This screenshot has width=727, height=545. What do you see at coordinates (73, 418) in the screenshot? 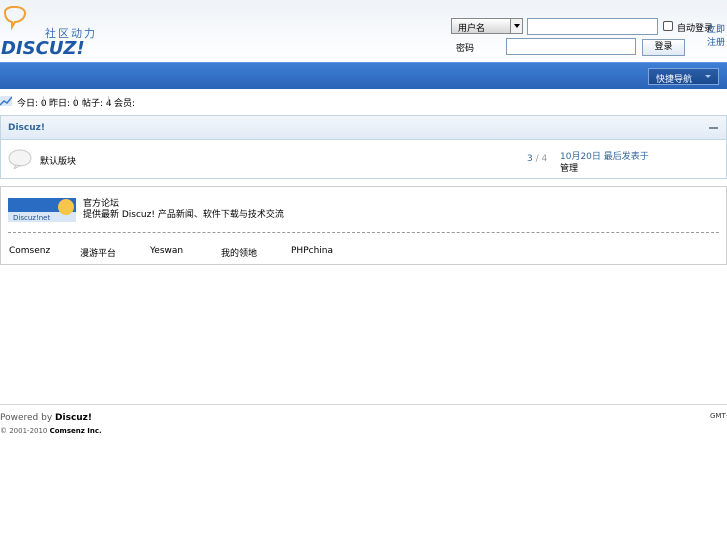
I see `discuz-link: Discuz!` at bounding box center [73, 418].